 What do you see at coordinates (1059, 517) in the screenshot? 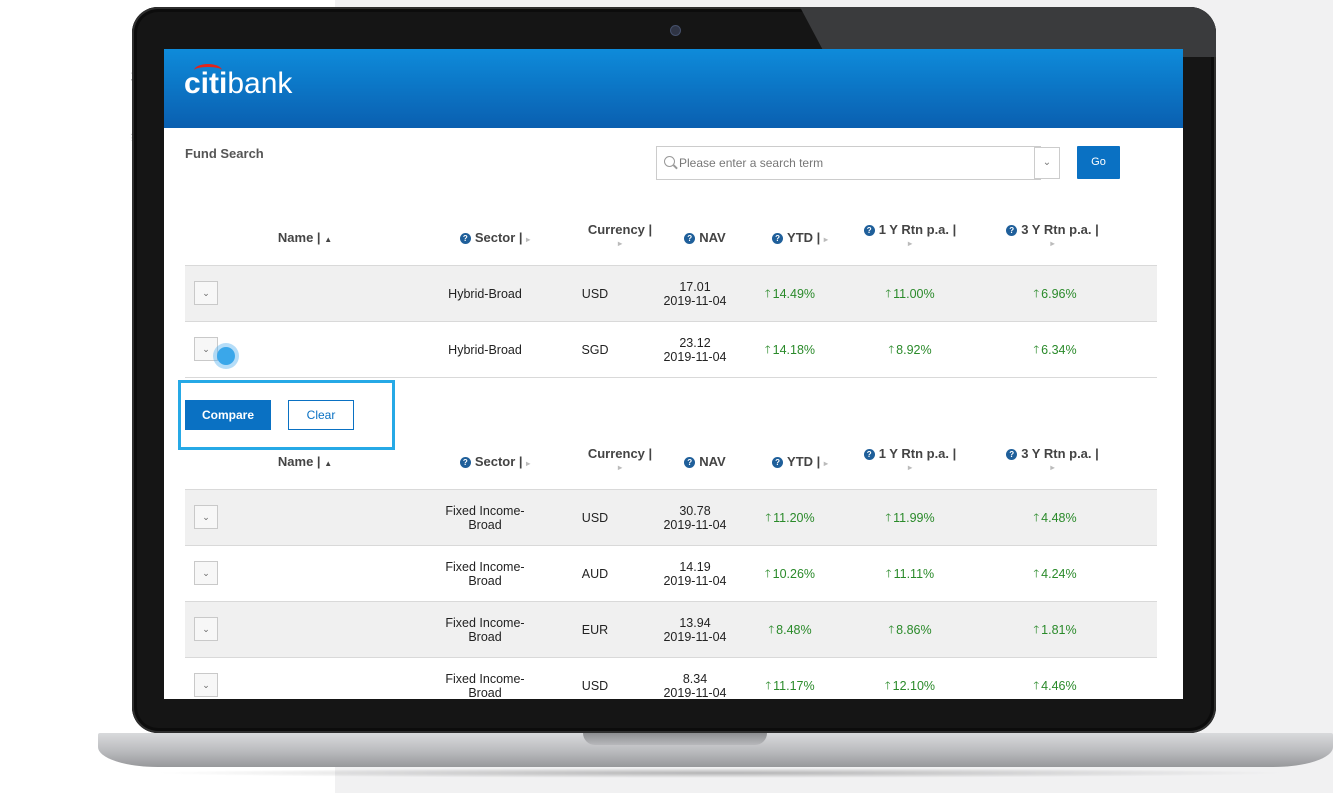
I see `rtn3-value: 4.48%` at bounding box center [1059, 517].